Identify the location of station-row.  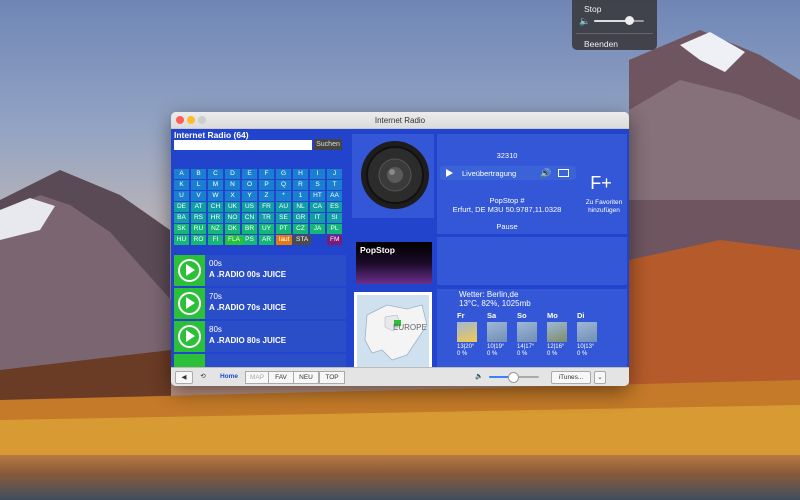
(260, 360).